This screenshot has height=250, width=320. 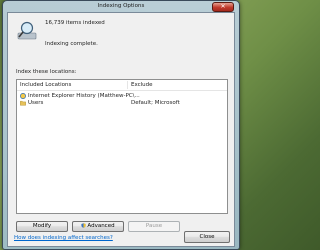 I want to click on help-link: How does indexing affect searches?, so click(x=63, y=238).